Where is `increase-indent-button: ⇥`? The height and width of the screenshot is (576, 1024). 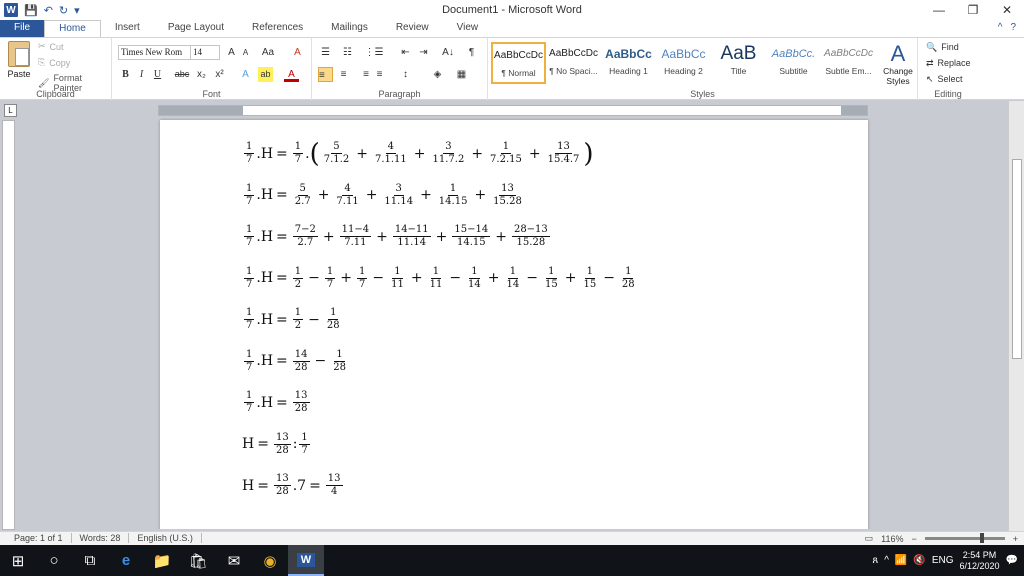
increase-indent-button: ⇥ is located at coordinates (423, 52).